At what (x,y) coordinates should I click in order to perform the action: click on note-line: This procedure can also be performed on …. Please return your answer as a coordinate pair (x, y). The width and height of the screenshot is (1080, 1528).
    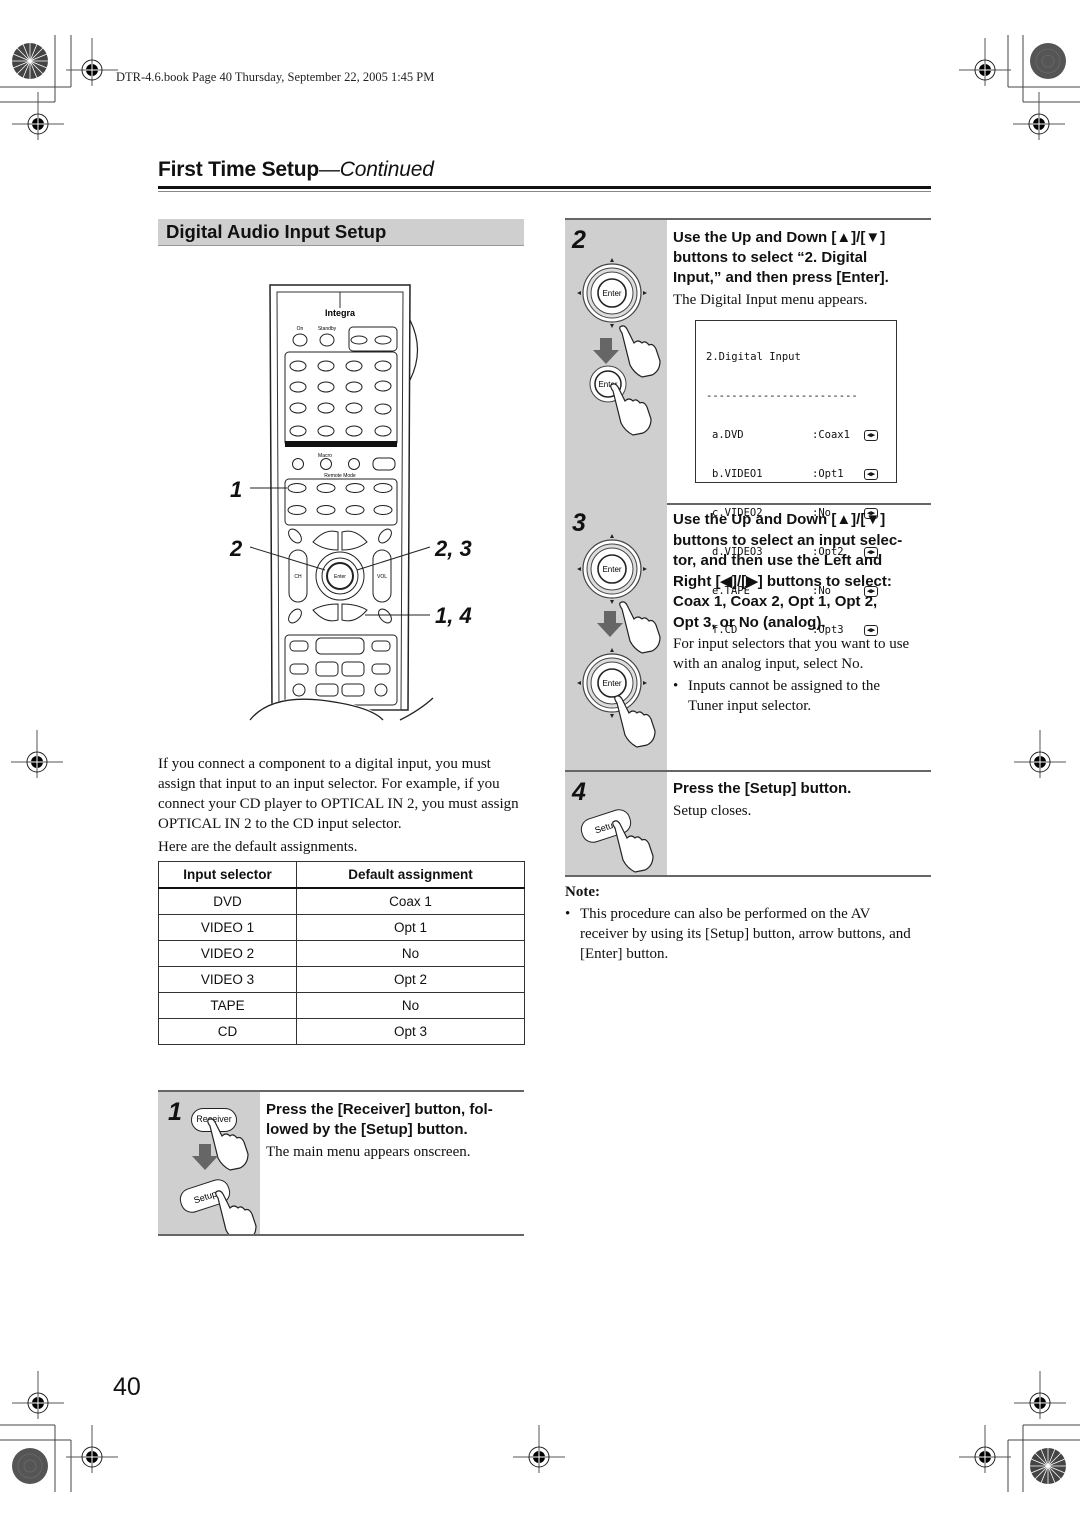
    Looking at the image, I should click on (725, 914).